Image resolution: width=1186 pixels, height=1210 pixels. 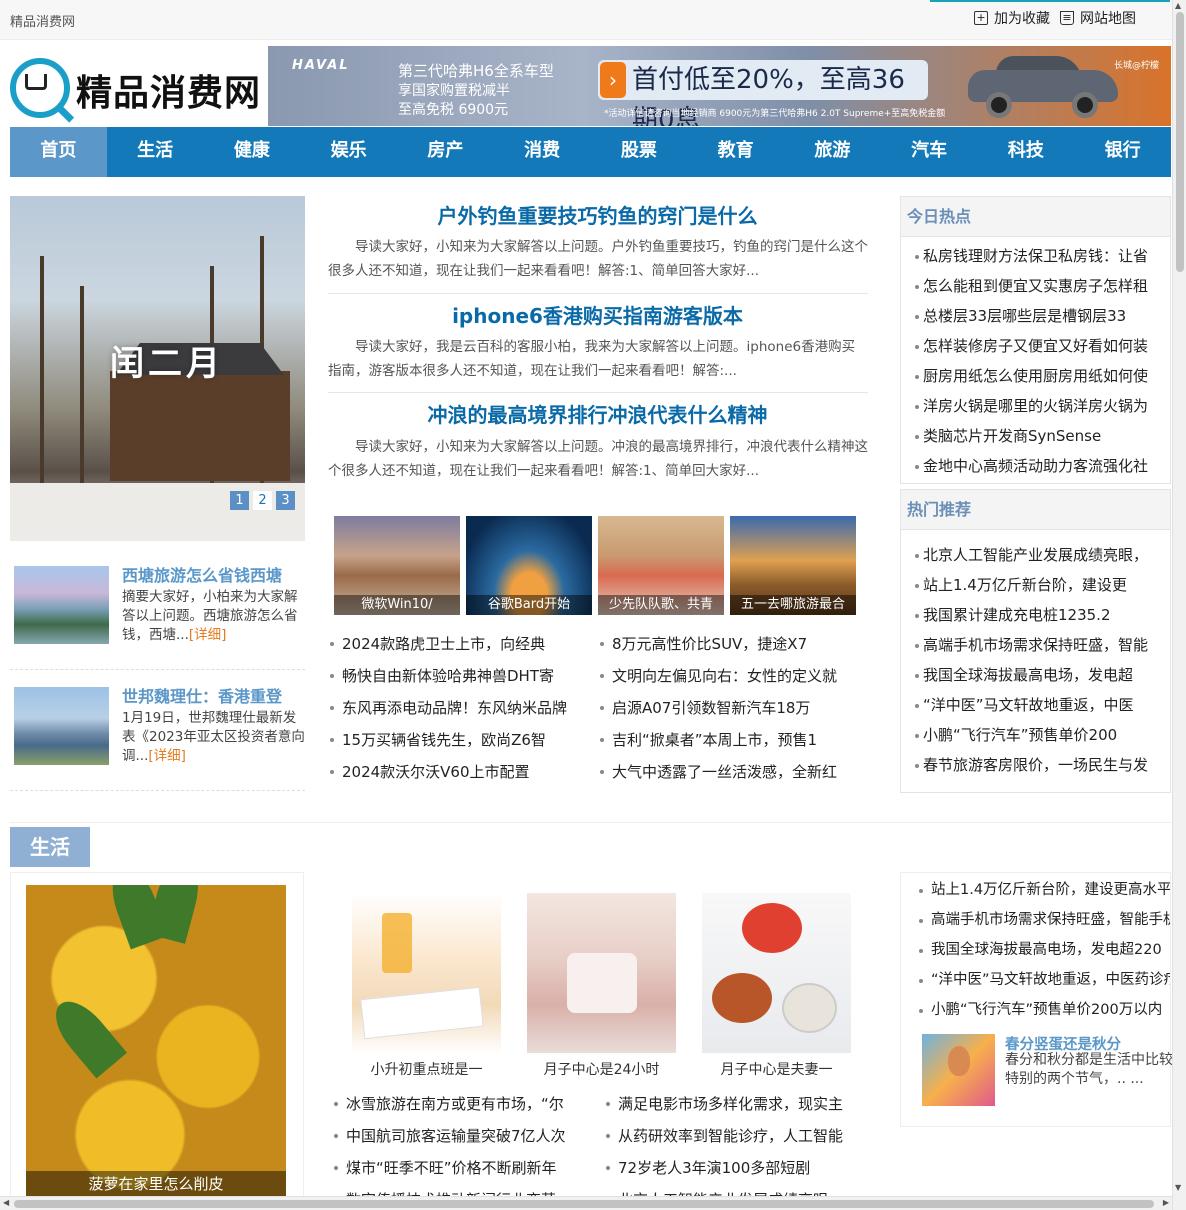 I want to click on sitemap-link: ≡ 网站地图, so click(x=1098, y=18).